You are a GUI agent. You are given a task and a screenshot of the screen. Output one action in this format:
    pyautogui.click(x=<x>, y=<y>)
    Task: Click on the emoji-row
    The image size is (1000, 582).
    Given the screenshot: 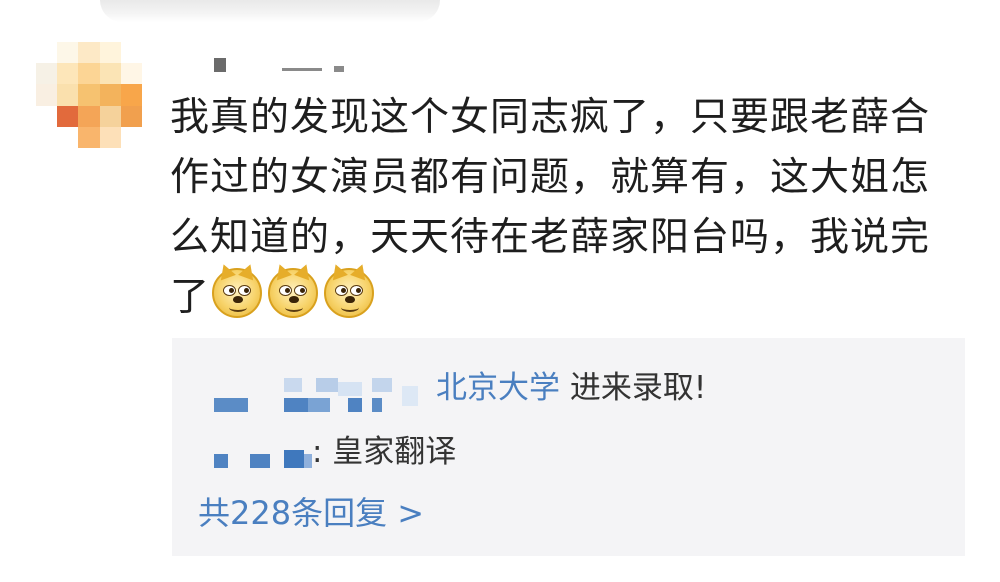 What is the action you would take?
    pyautogui.click(x=293, y=289)
    